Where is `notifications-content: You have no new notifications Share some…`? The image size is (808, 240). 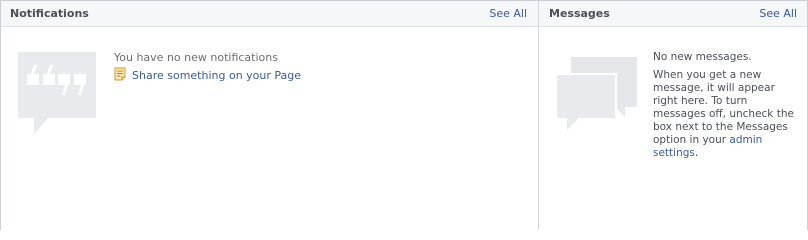 notifications-content: You have no new notifications Share some… is located at coordinates (207, 67).